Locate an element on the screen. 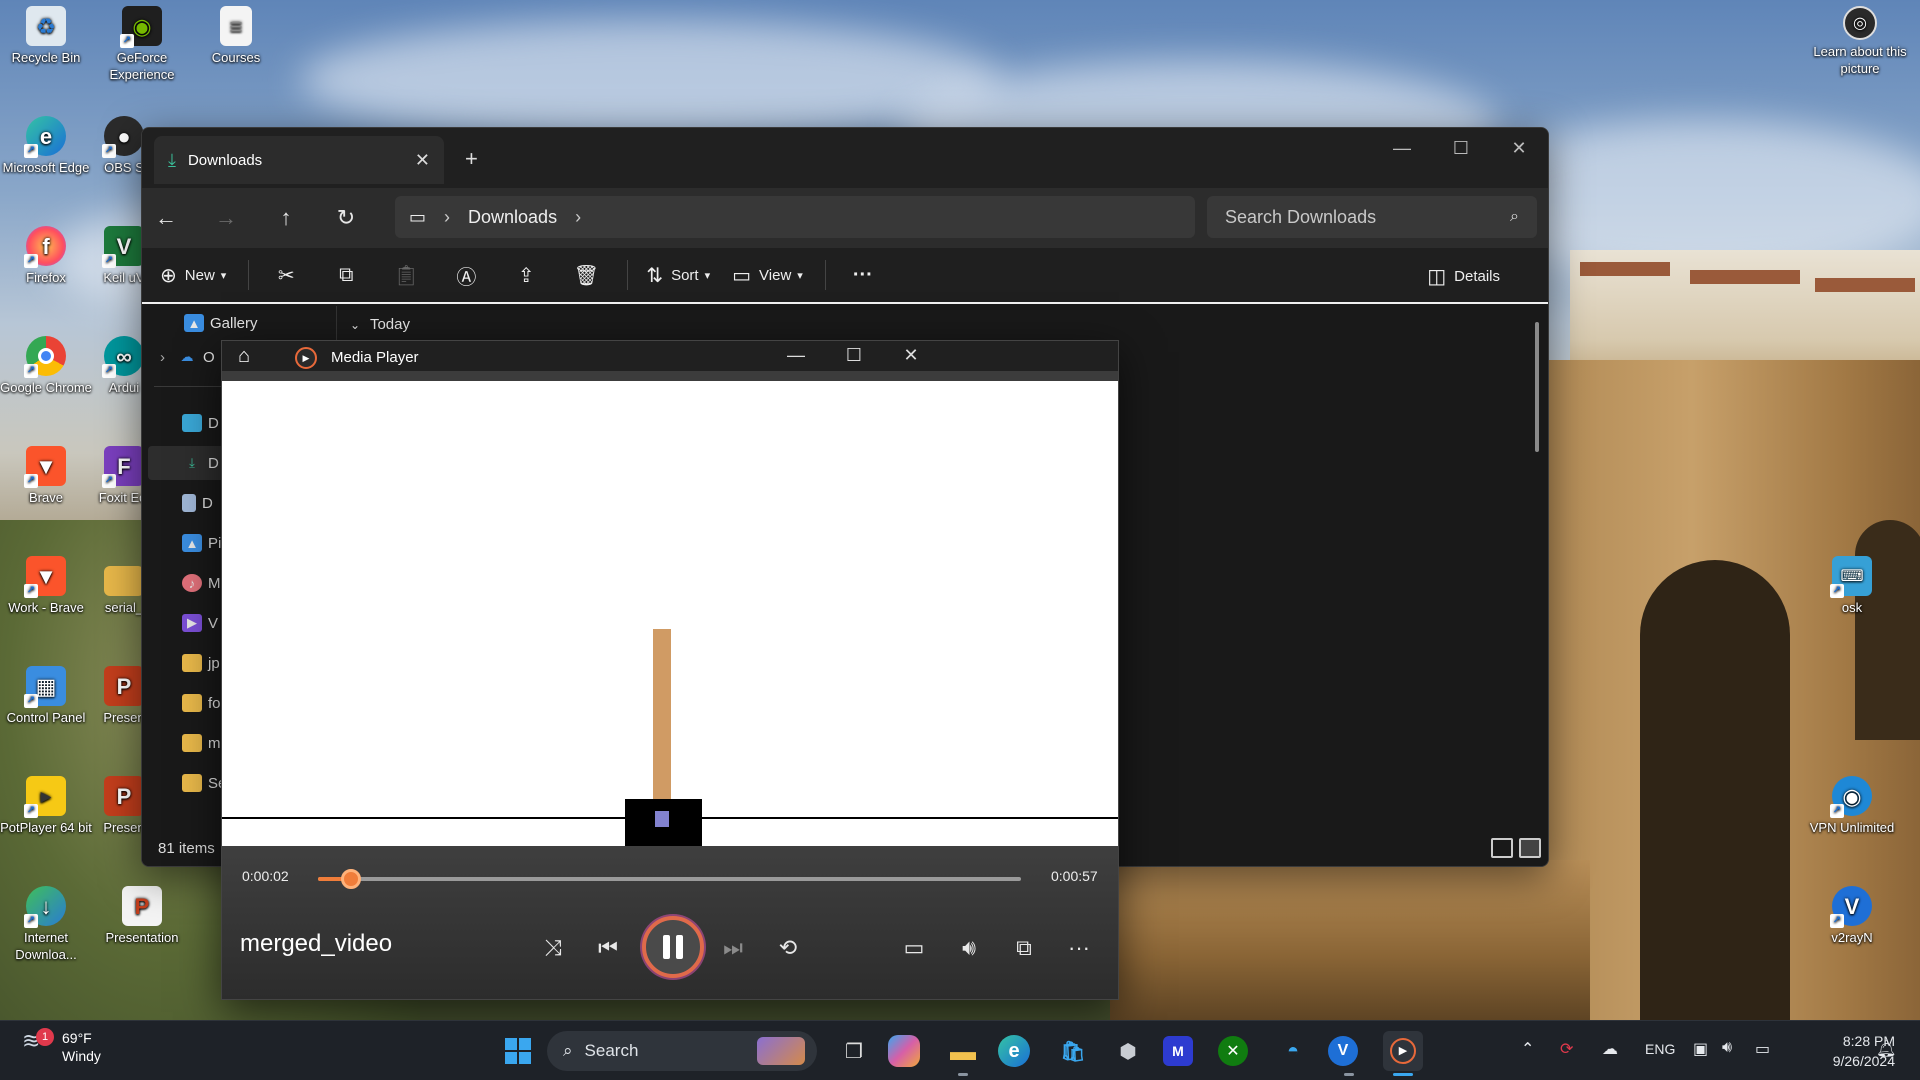 Image resolution: width=1920 pixels, height=1080 pixels. copilot-icon is located at coordinates (904, 1051).